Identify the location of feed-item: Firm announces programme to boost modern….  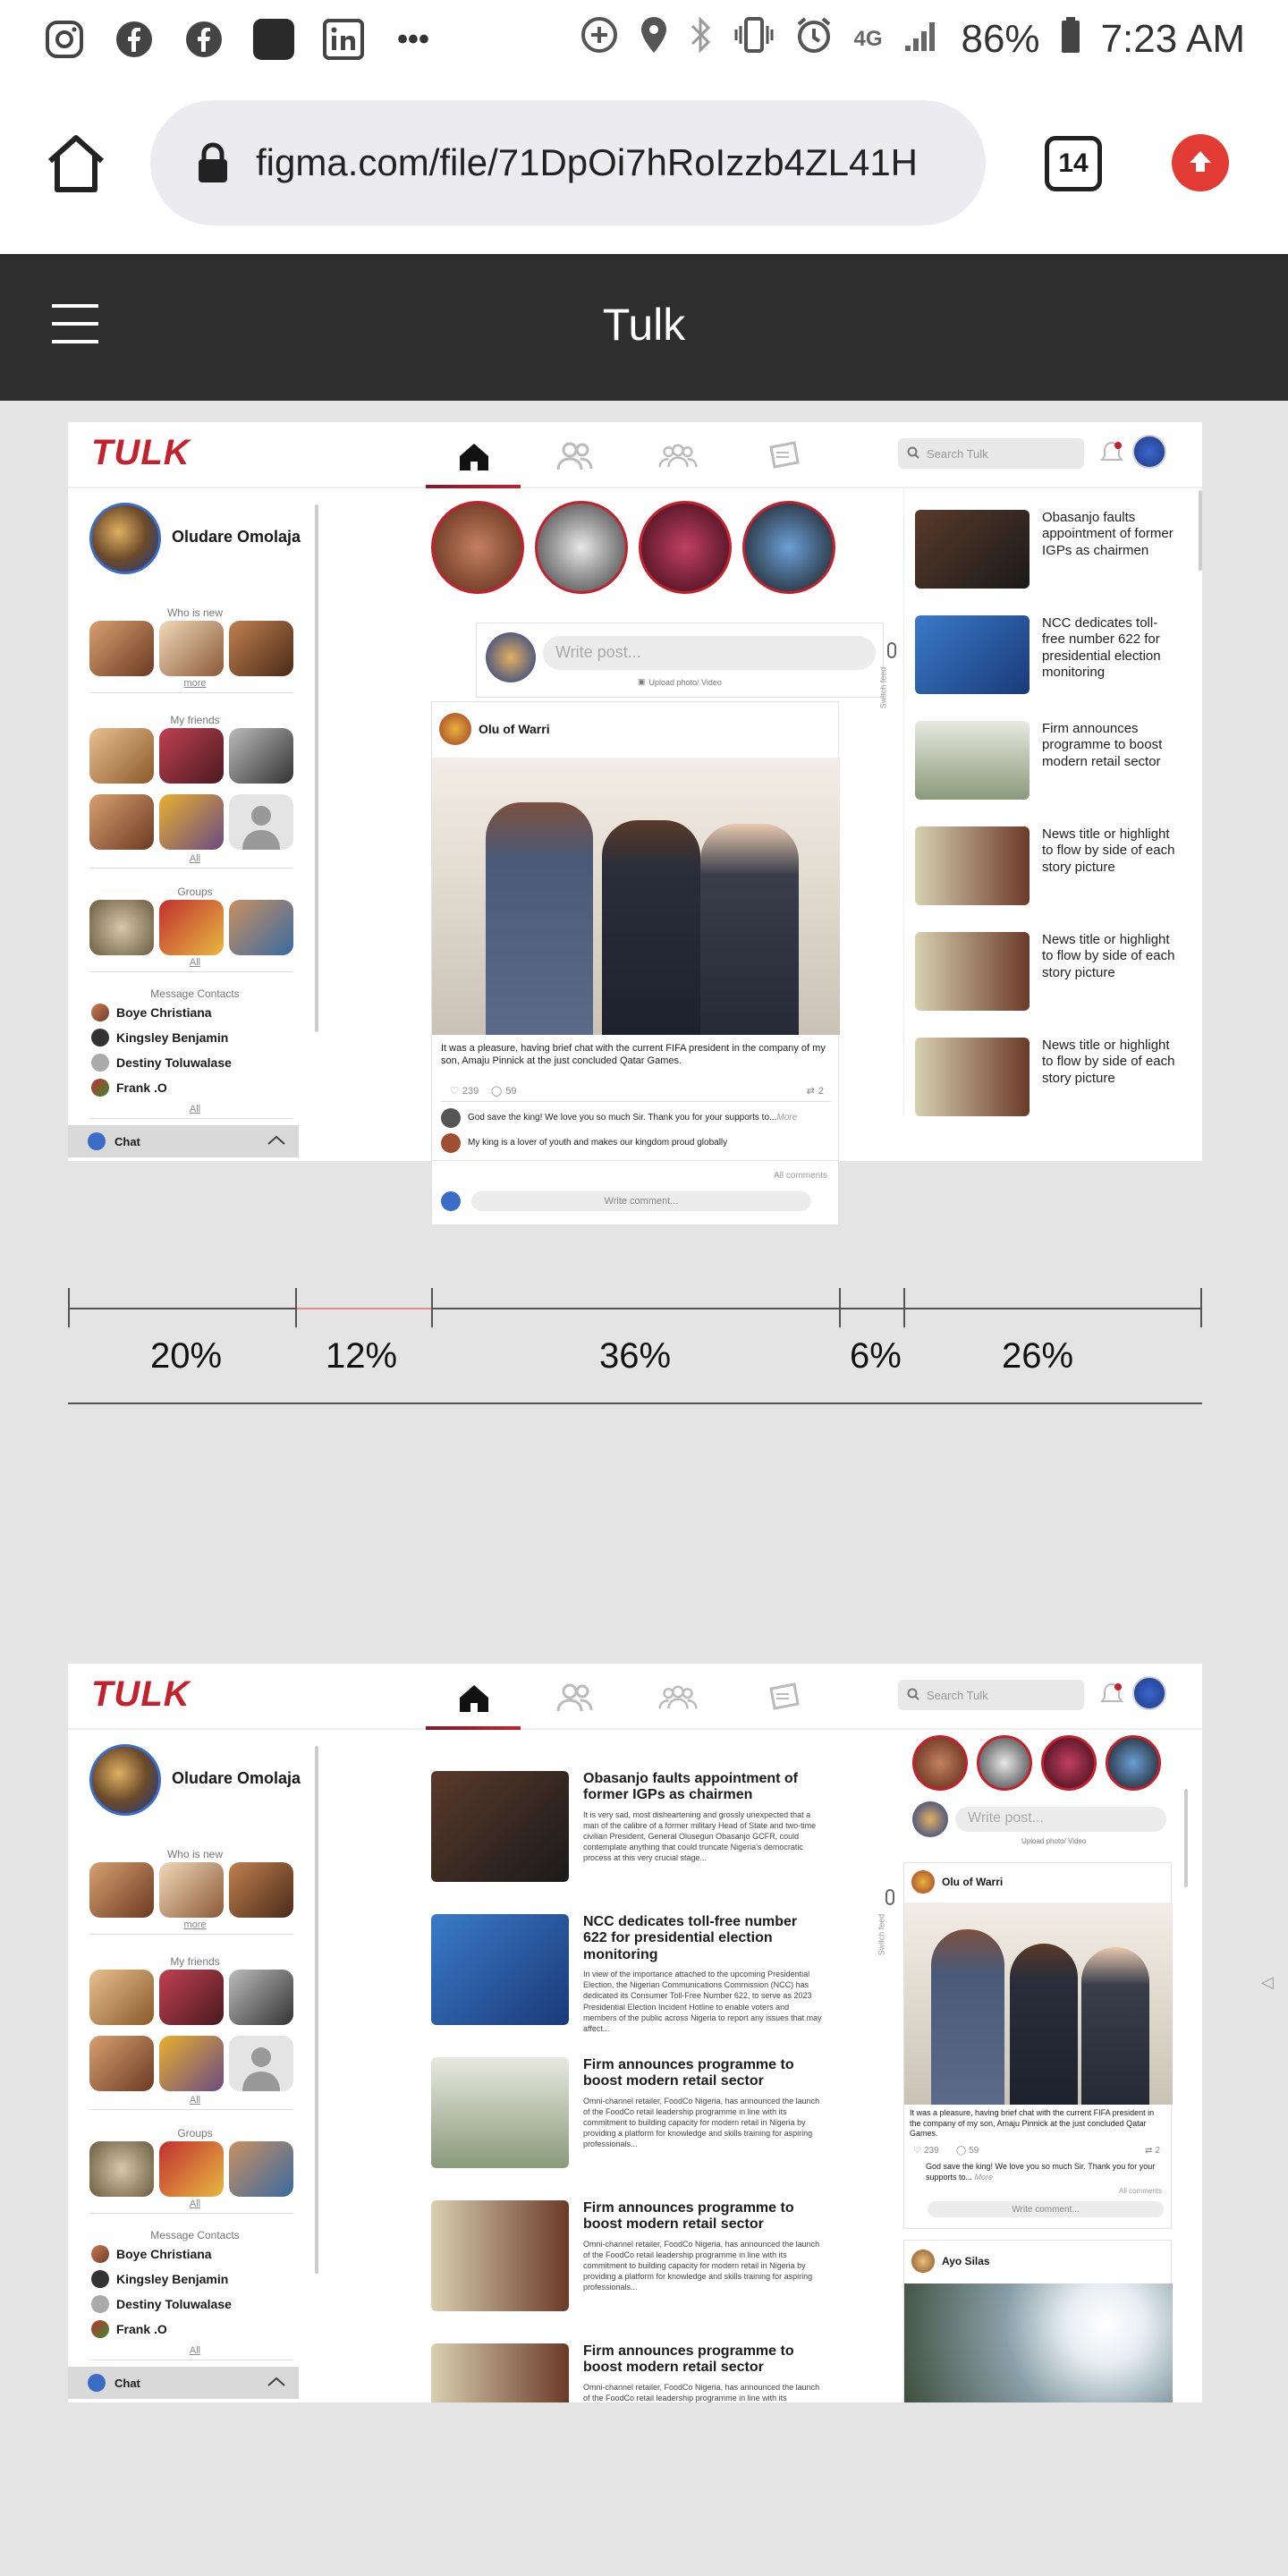
(628, 2255).